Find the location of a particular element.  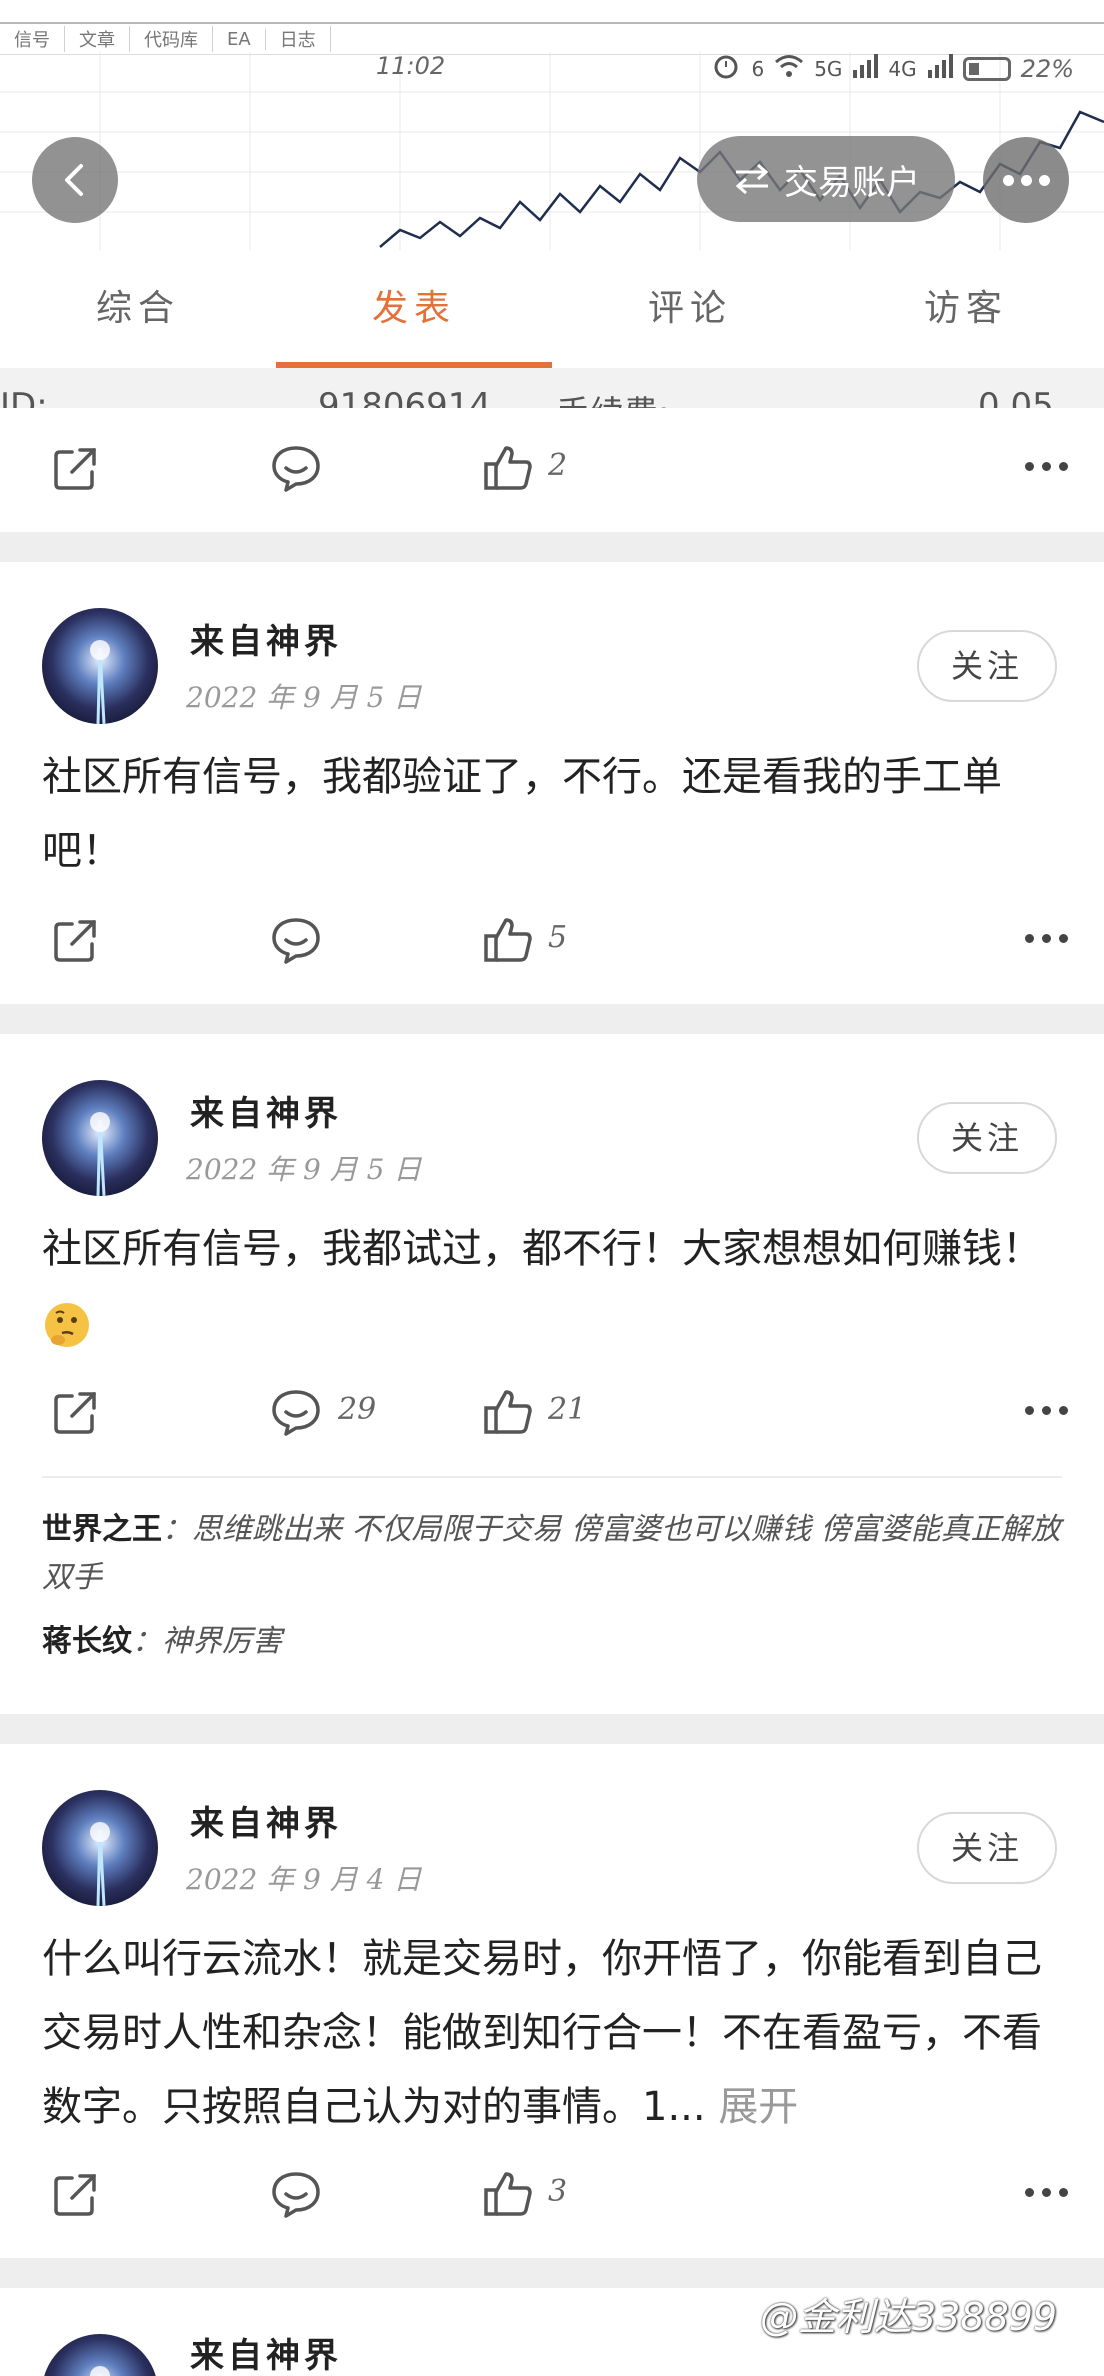

fee-value: 0.05 is located at coordinates (1016, 397).